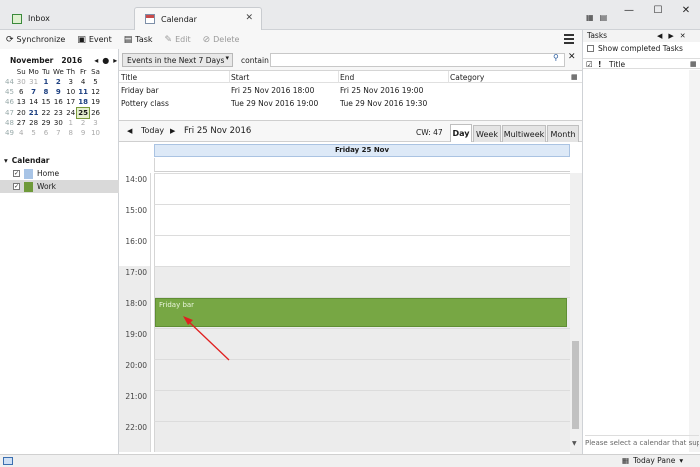 The width and height of the screenshot is (700, 467). What do you see at coordinates (417, 60) in the screenshot?
I see `search-input` at bounding box center [417, 60].